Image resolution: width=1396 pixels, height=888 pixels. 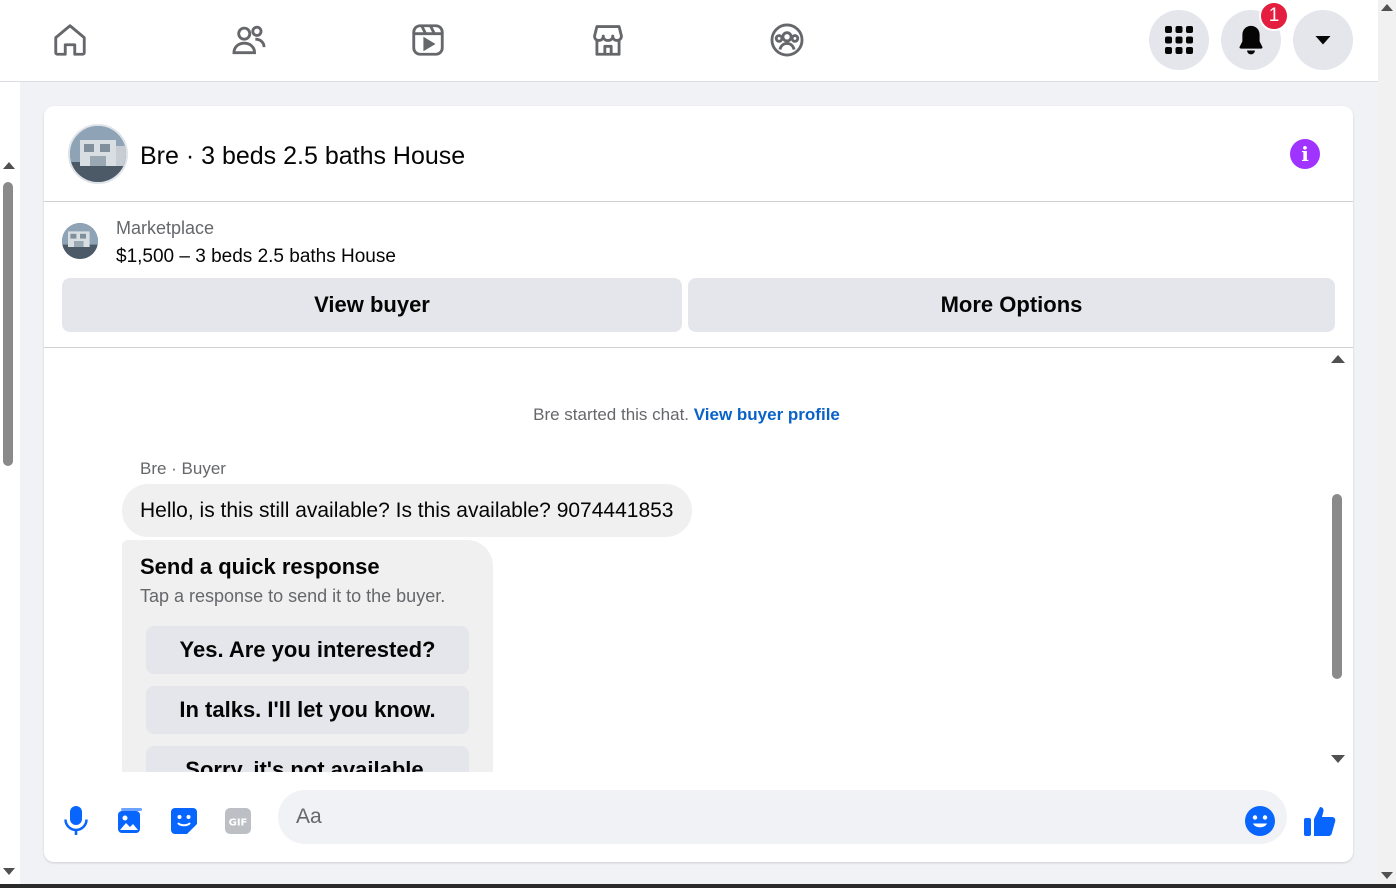 I want to click on view-buyer-profile-link: View buyer profile, so click(x=767, y=414).